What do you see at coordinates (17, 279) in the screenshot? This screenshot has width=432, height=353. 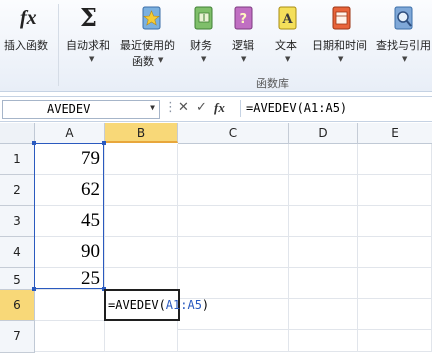 I see `row-header-5: 5` at bounding box center [17, 279].